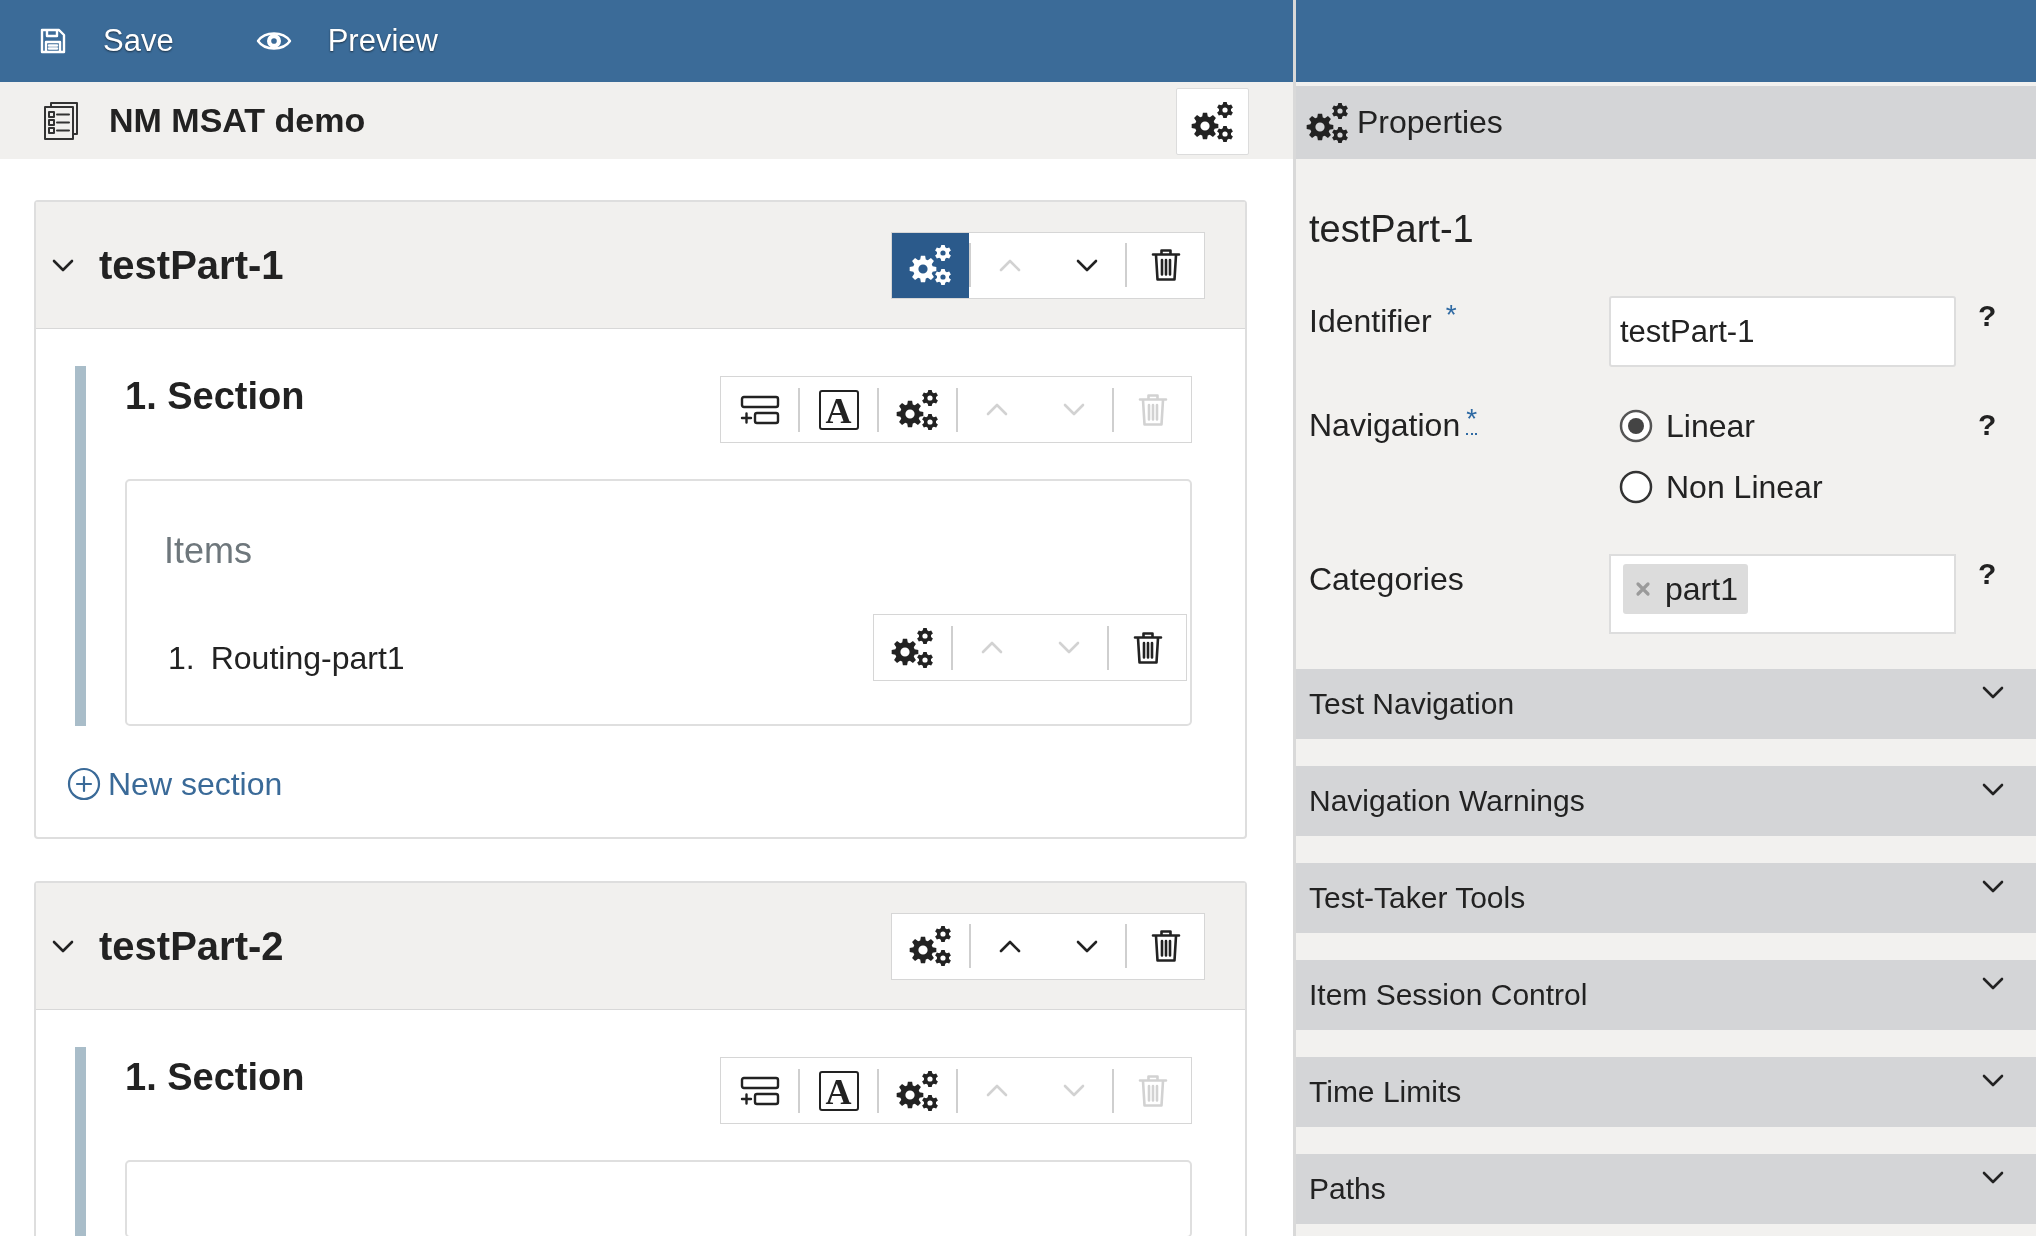  Describe the element at coordinates (1666, 801) in the screenshot. I see `accordion-header: Navigation Warnings` at that location.